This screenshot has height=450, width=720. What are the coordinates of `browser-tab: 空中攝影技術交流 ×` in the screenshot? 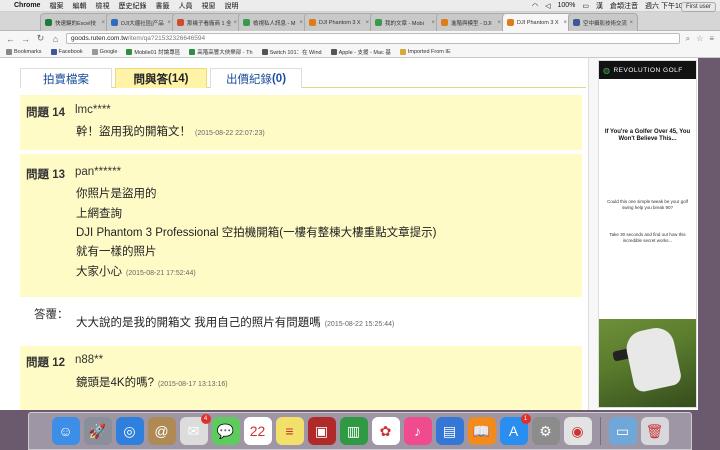 It's located at (603, 22).